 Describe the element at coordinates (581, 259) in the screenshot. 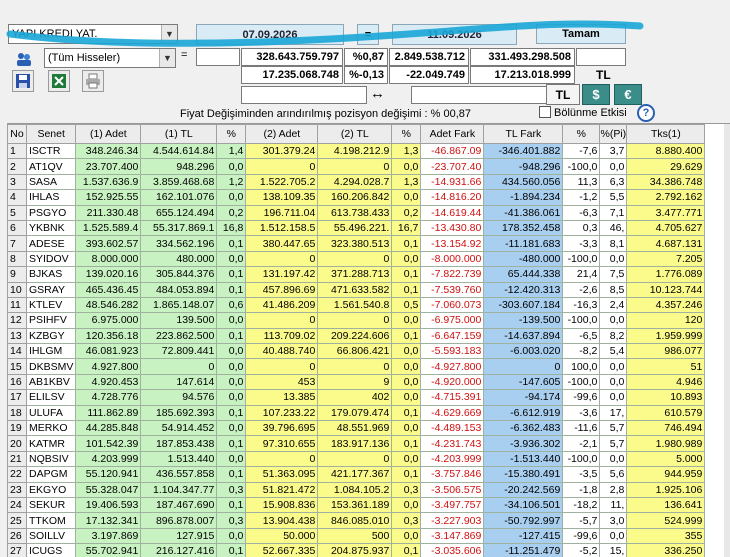

I see `table-cell: -100,0` at that location.